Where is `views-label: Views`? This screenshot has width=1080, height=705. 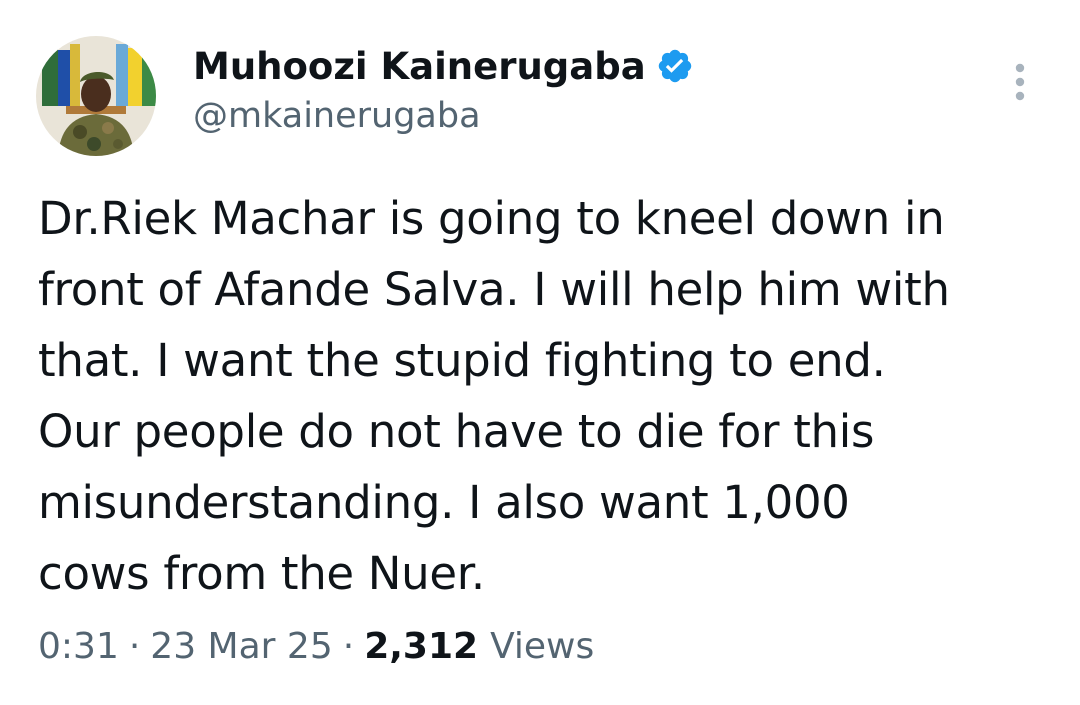
views-label: Views is located at coordinates (542, 646).